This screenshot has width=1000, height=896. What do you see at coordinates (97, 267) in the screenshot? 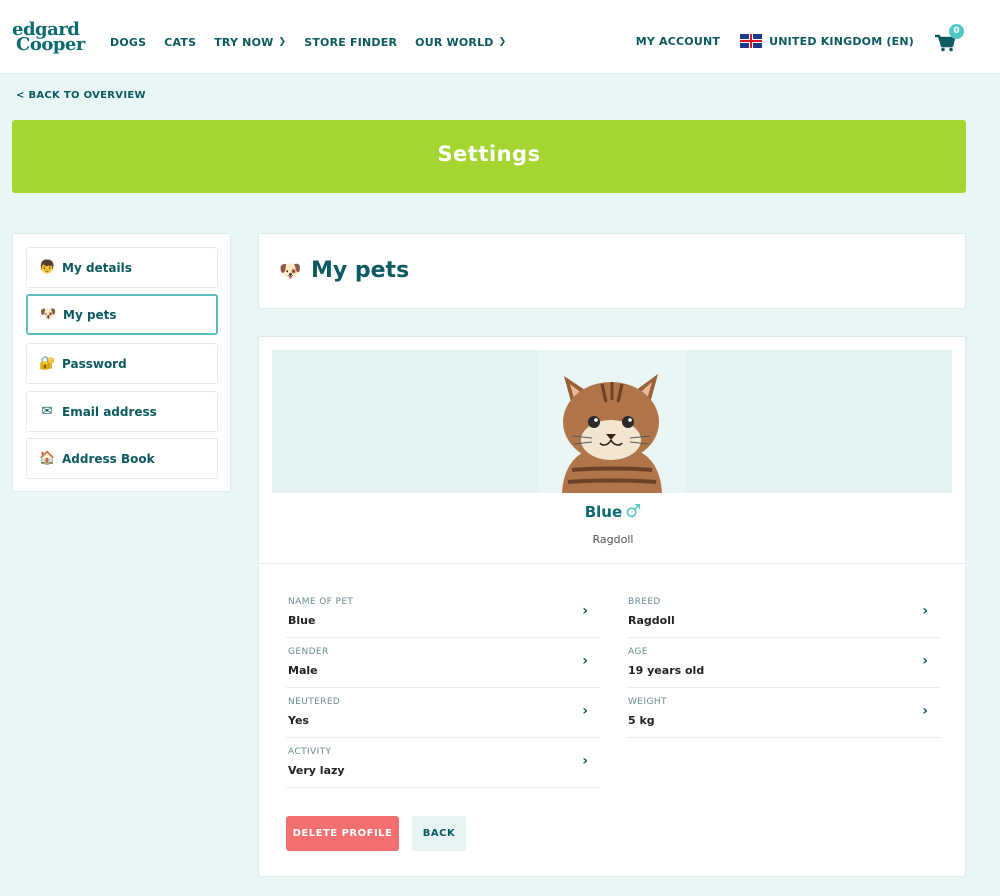
I see `sidebar-item-label: My details` at bounding box center [97, 267].